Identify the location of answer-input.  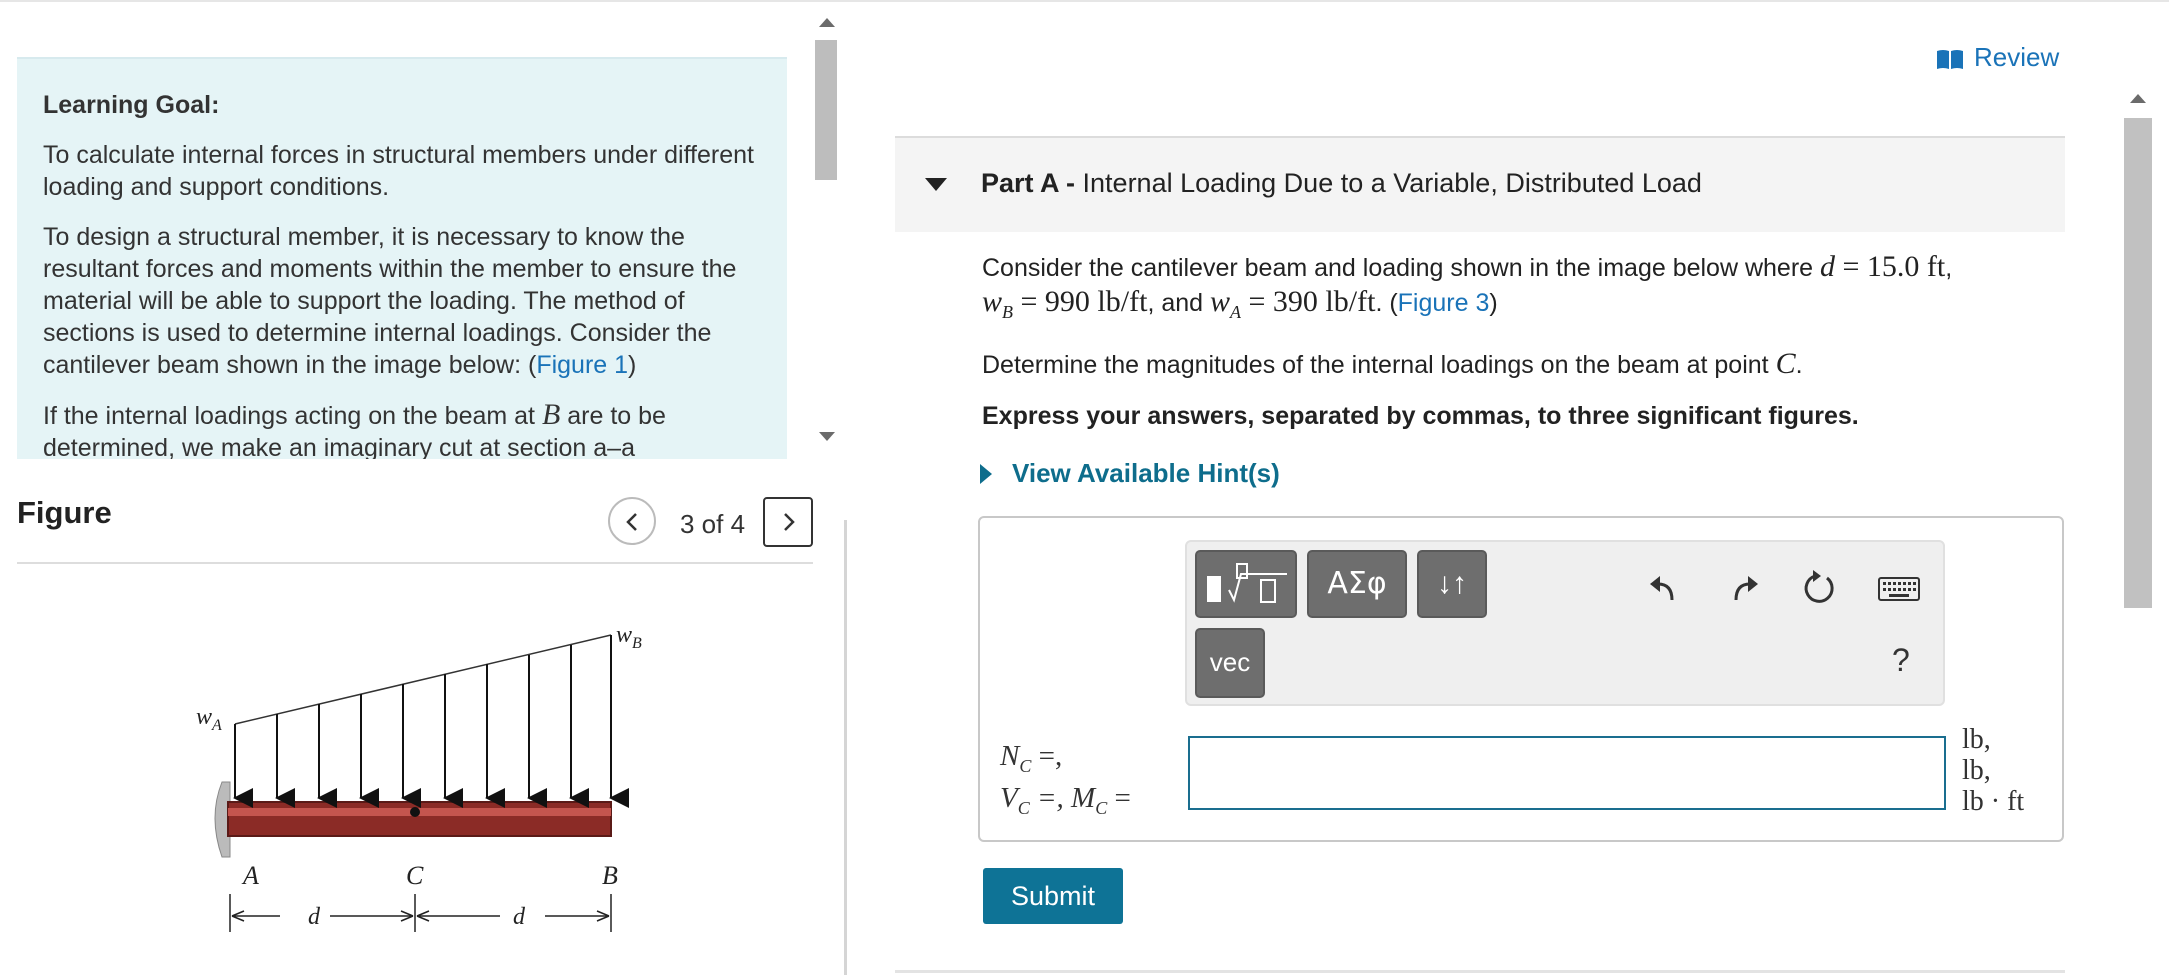
(1567, 773).